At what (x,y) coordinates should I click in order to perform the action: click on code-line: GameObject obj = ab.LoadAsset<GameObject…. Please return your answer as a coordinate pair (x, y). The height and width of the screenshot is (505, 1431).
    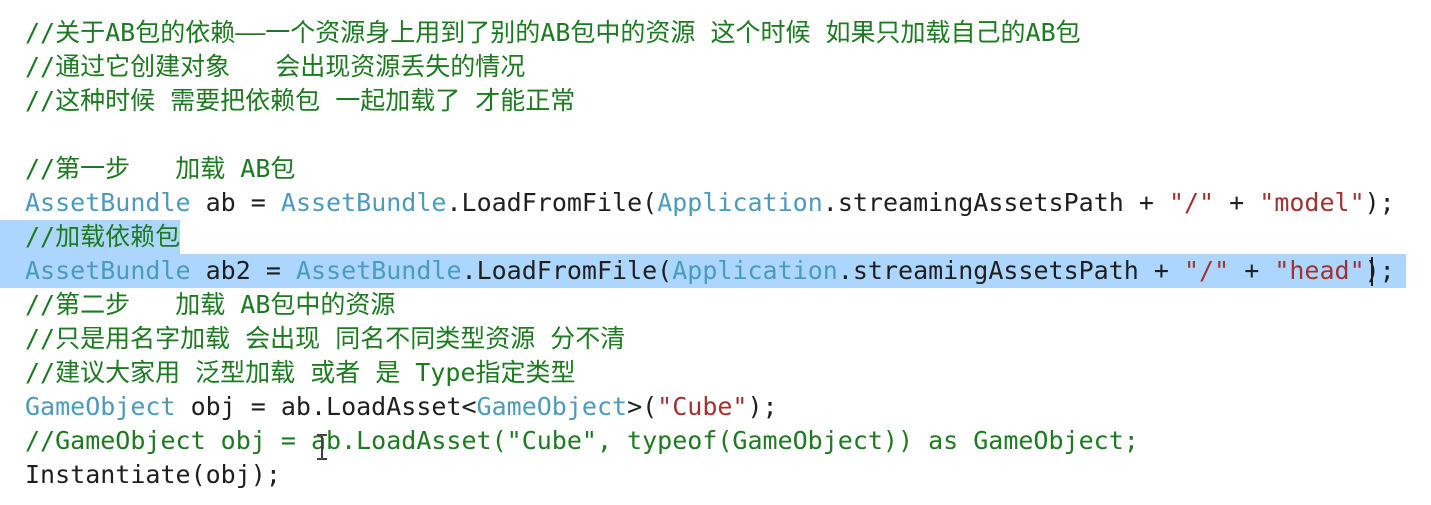
    Looking at the image, I should click on (715, 407).